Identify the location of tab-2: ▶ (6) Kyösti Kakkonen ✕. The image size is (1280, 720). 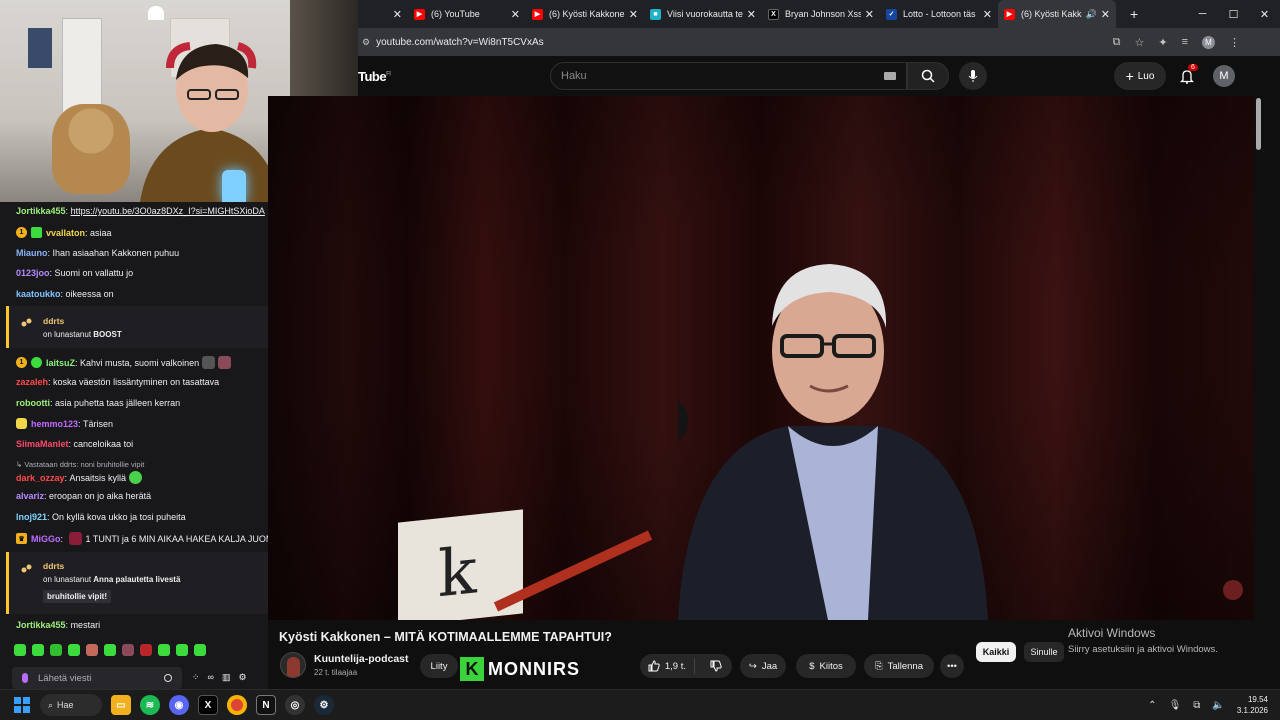
(585, 14).